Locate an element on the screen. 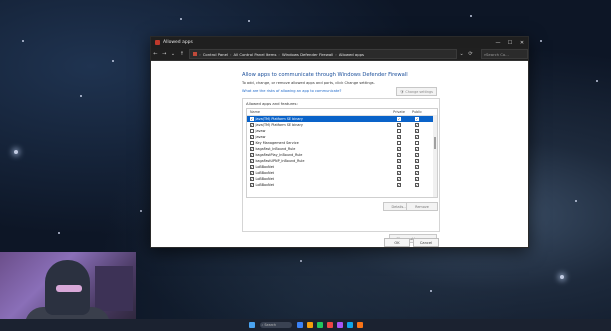  forward-arrow-icon: → is located at coordinates (164, 54).